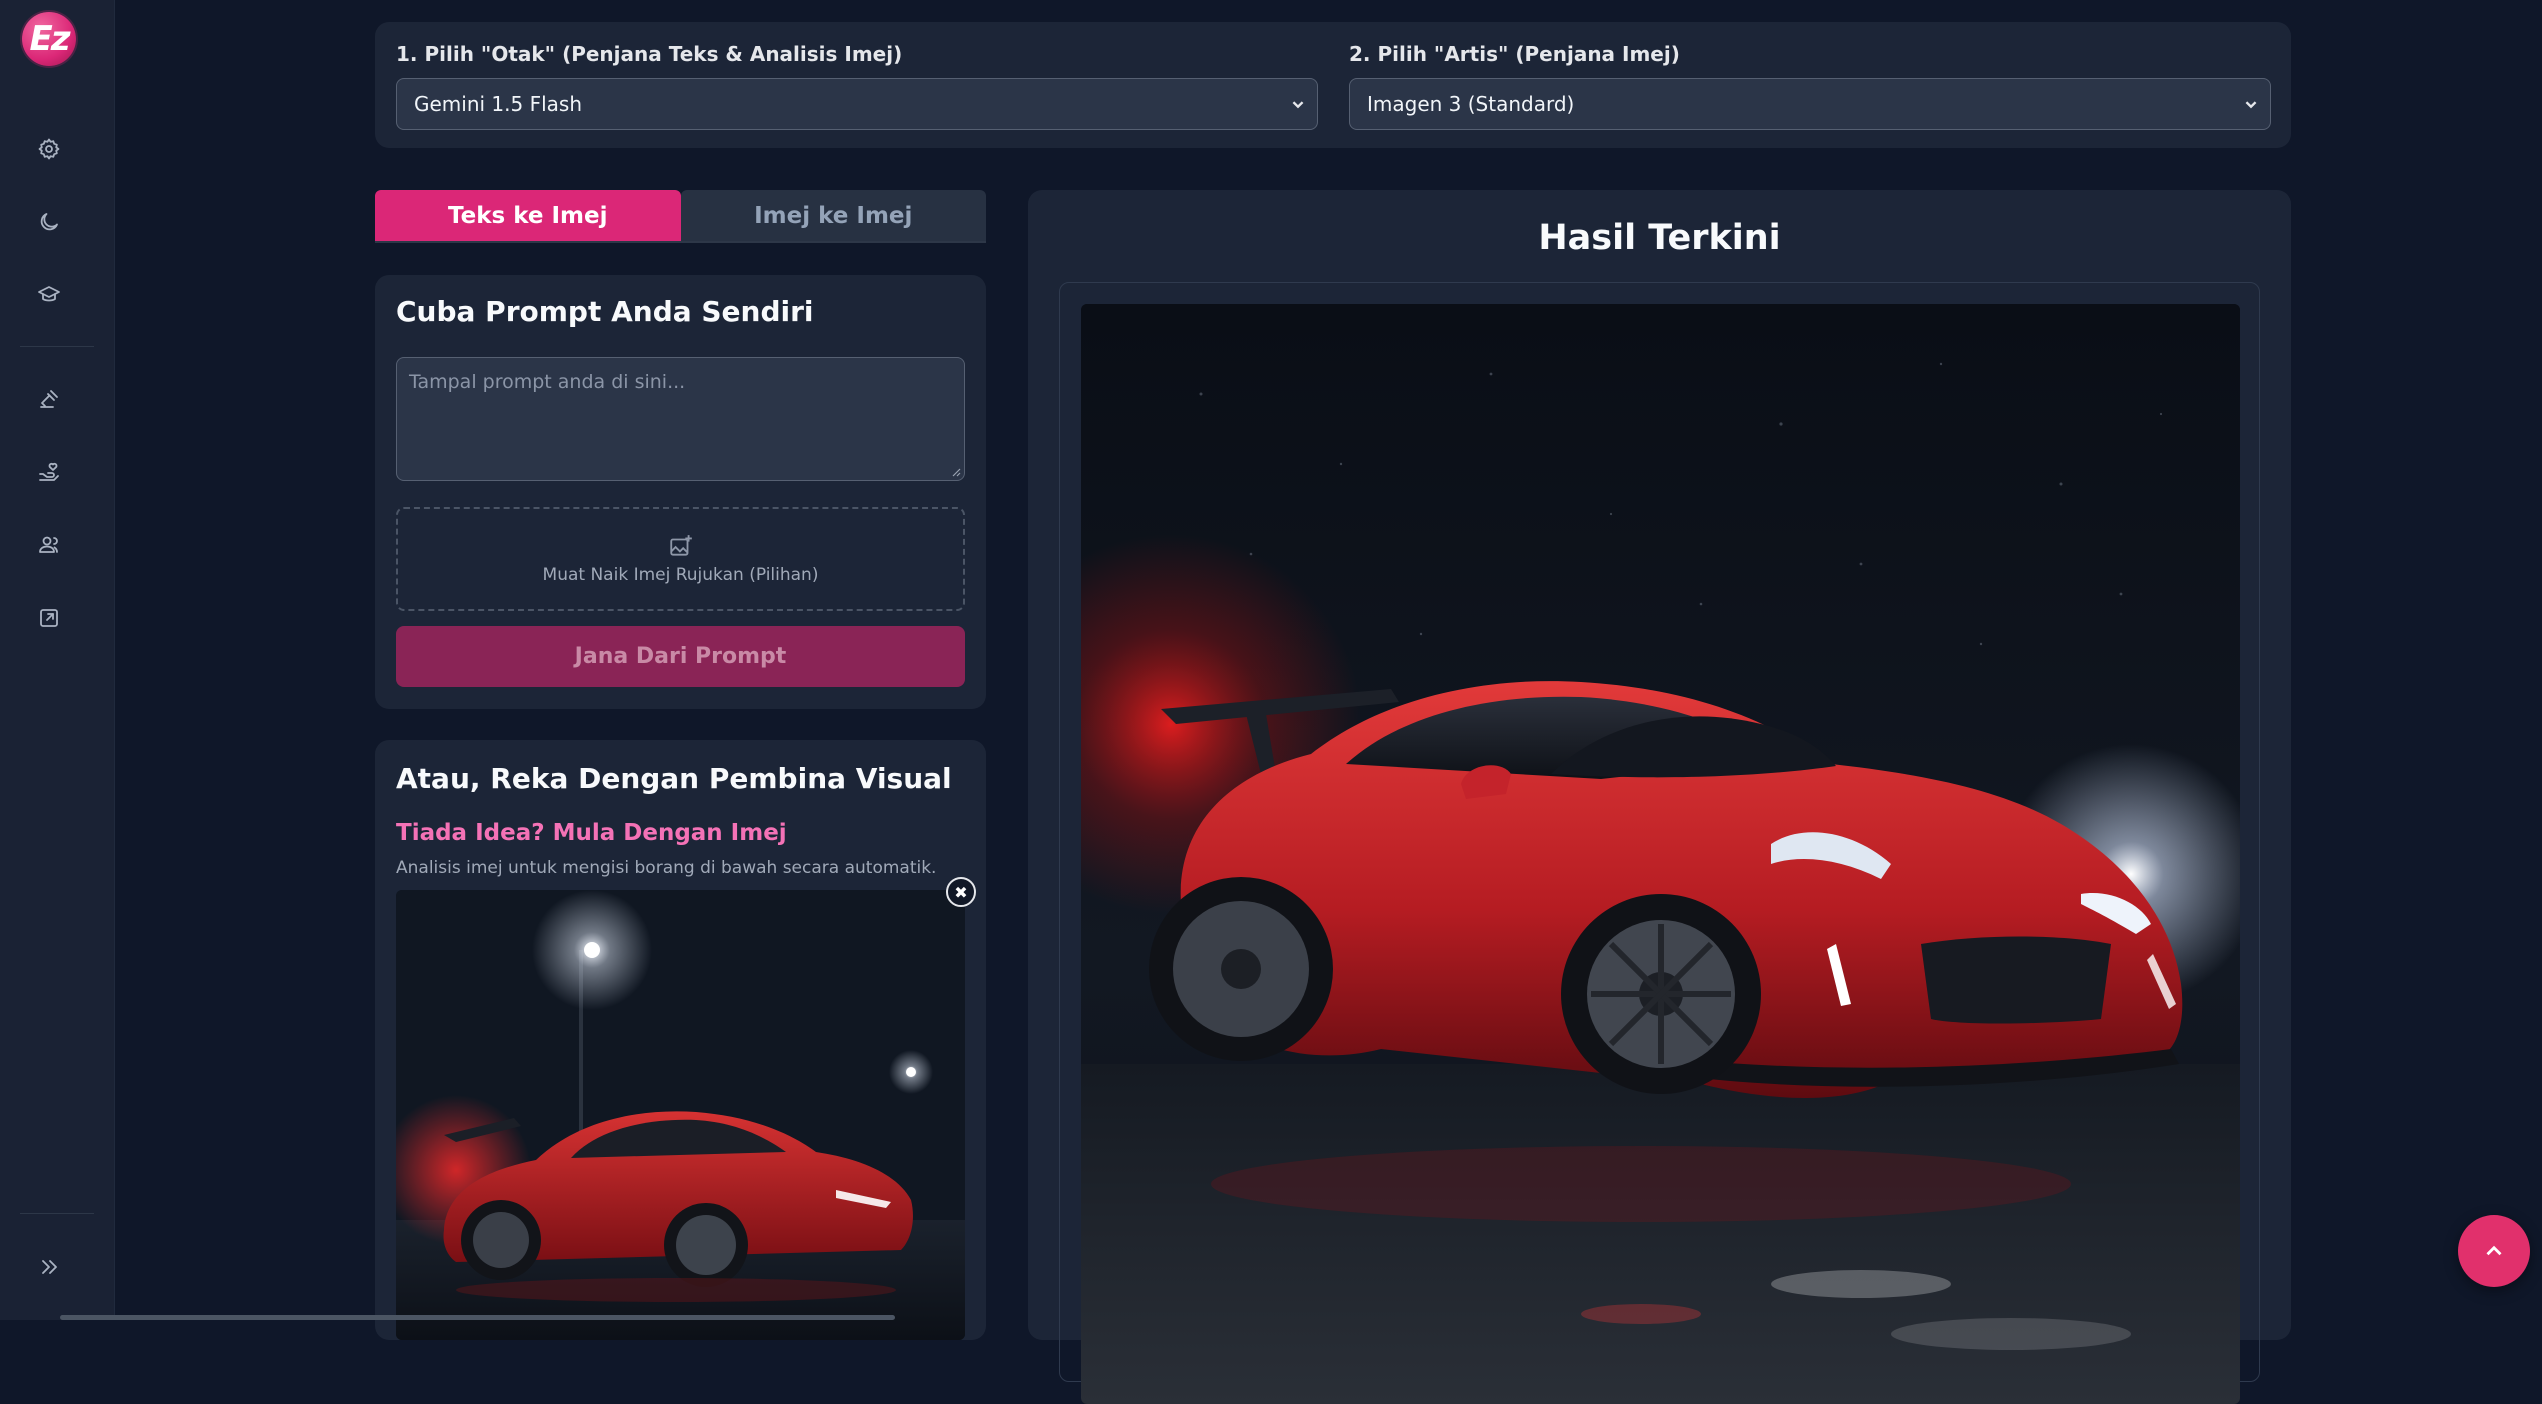  I want to click on sidebar-divider-bottom, so click(57, 1213).